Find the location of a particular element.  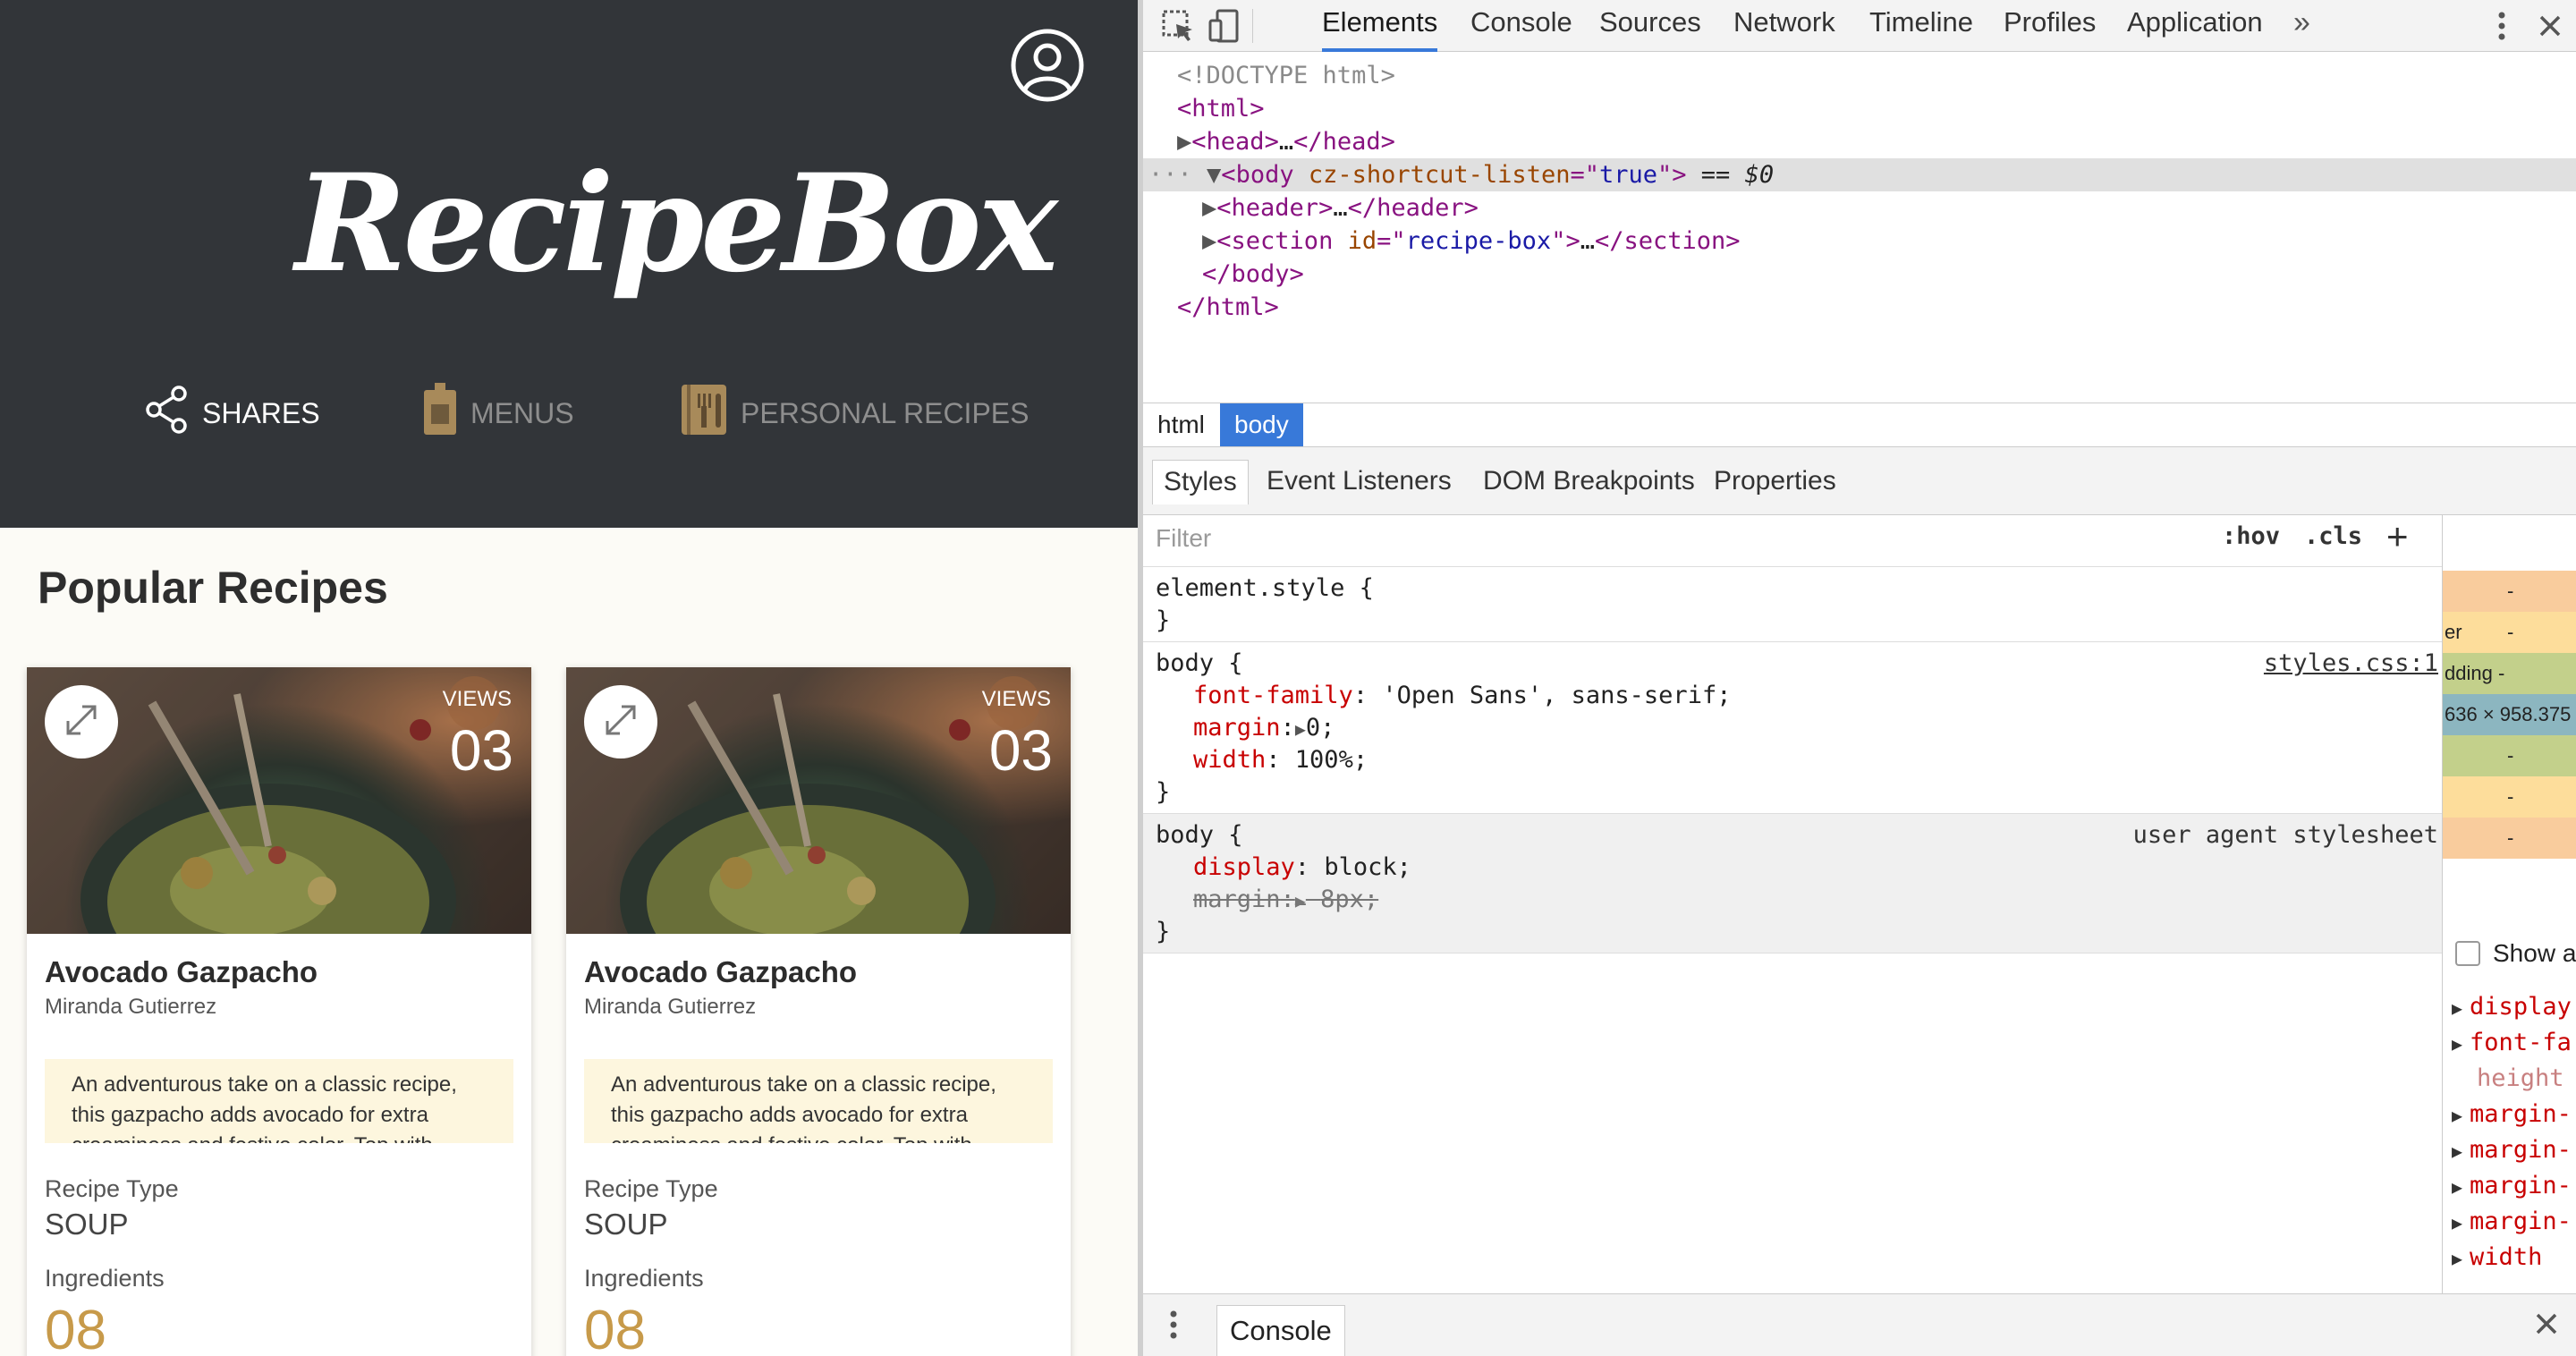

dom-doctype: <!DOCTYPE html> is located at coordinates (1286, 76).